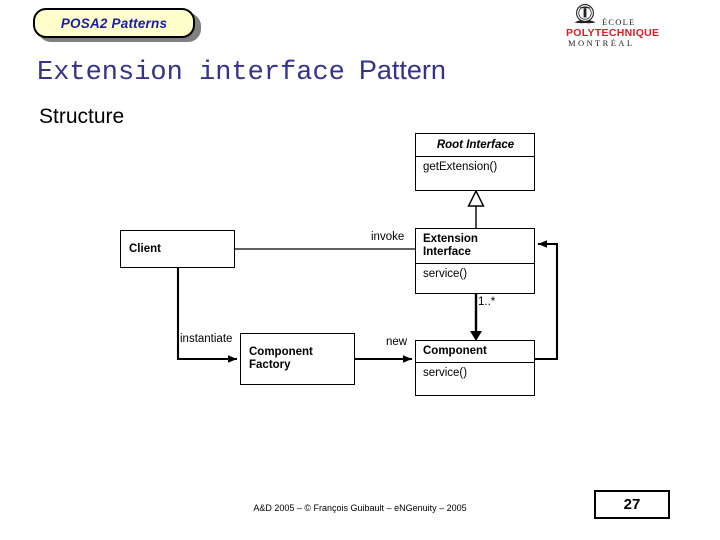 The width and height of the screenshot is (720, 540). I want to click on edge-label-new: new, so click(397, 342).